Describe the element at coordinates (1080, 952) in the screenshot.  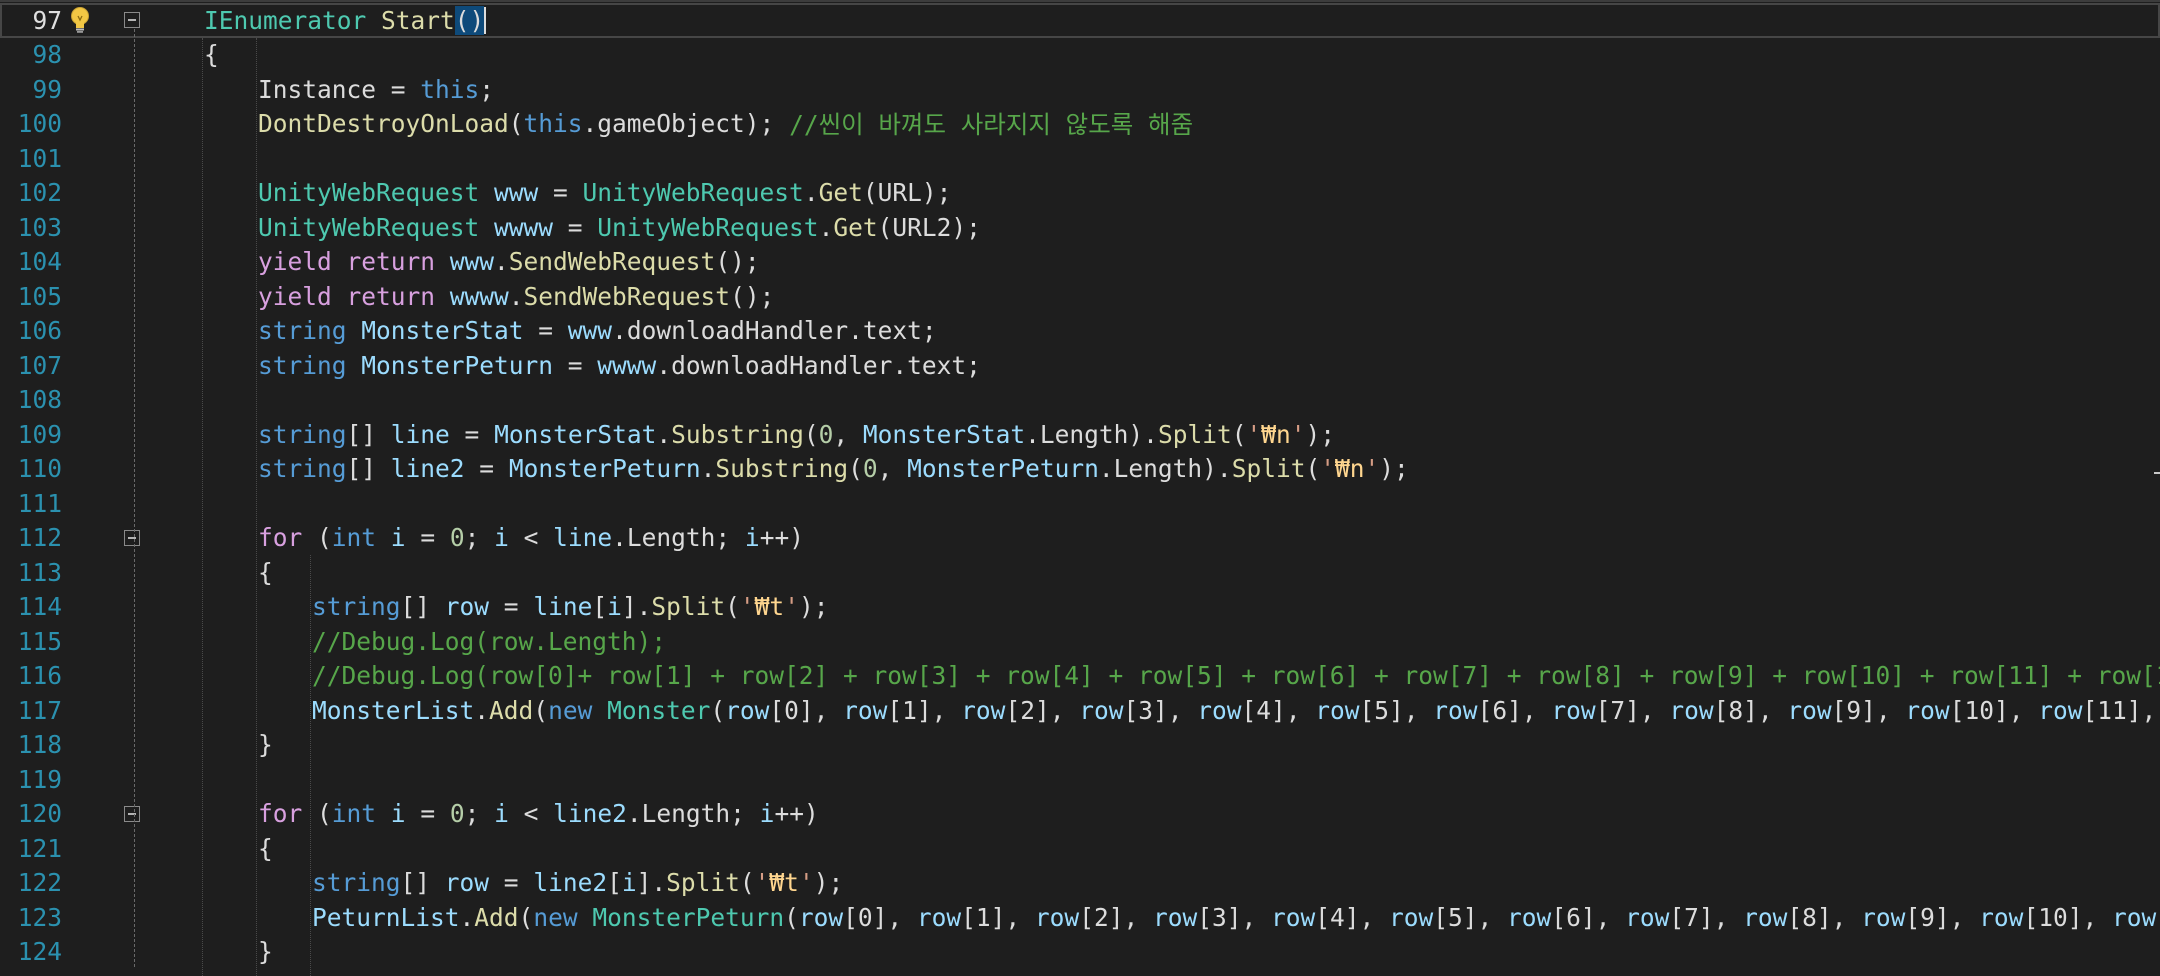
I see `code-line: 124}` at that location.